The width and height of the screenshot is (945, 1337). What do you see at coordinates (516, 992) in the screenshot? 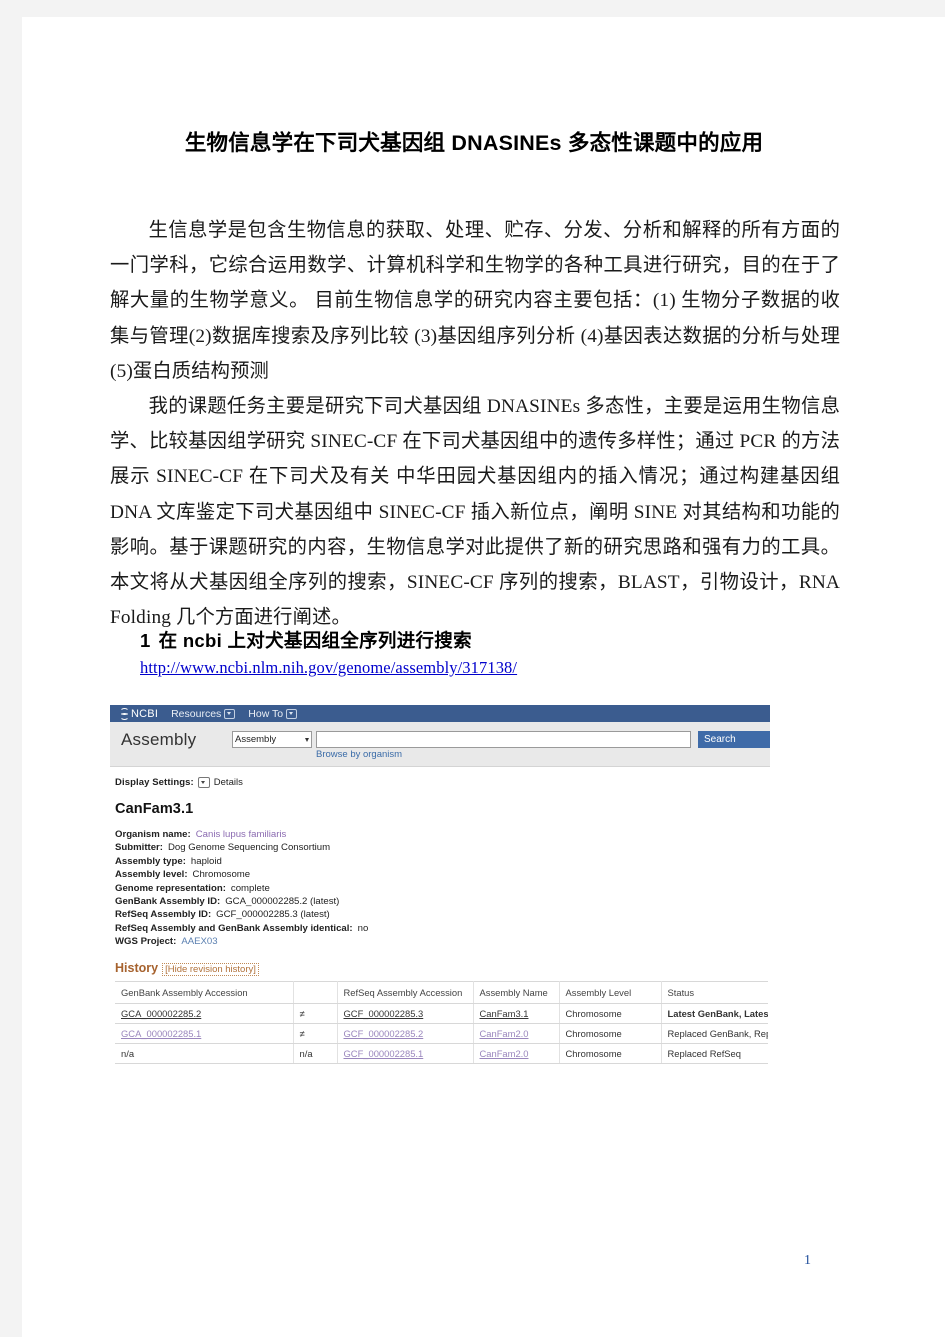
I see `column-header: Assembly Name` at bounding box center [516, 992].